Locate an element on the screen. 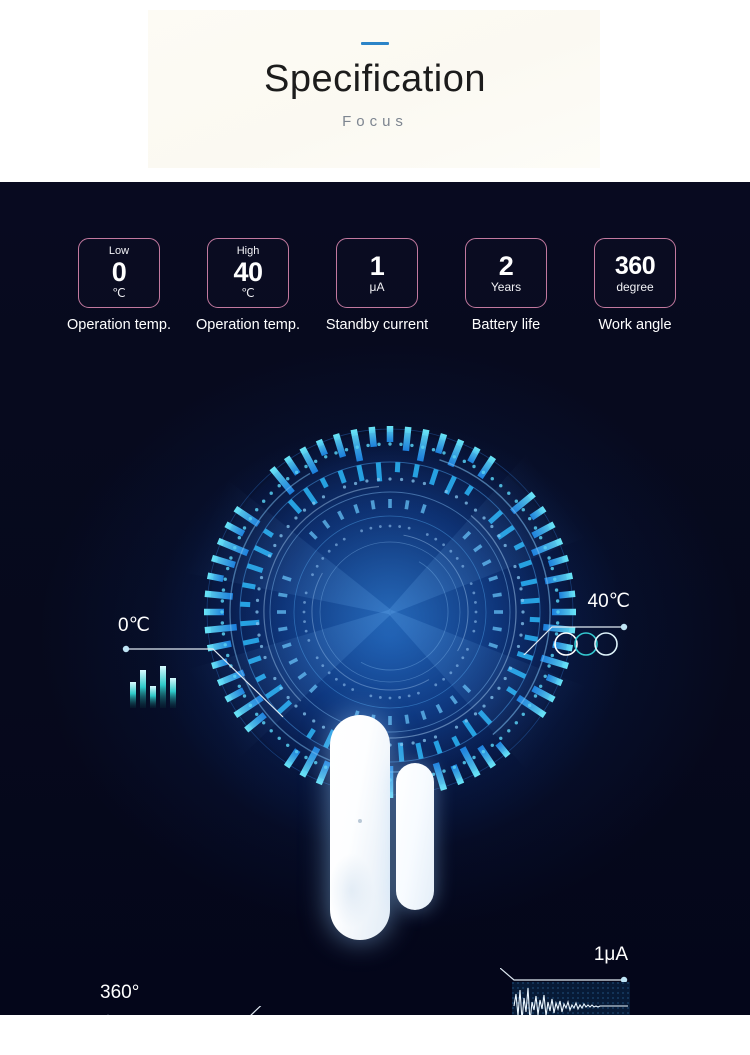 This screenshot has width=750, height=1055. badge-value: 40 is located at coordinates (248, 272).